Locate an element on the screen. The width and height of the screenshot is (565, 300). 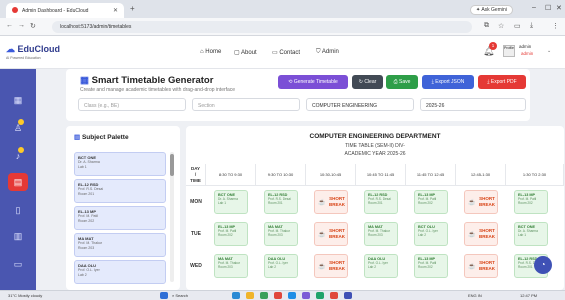
taskbar-search: ⌕ Search is located at coordinates (180, 295).